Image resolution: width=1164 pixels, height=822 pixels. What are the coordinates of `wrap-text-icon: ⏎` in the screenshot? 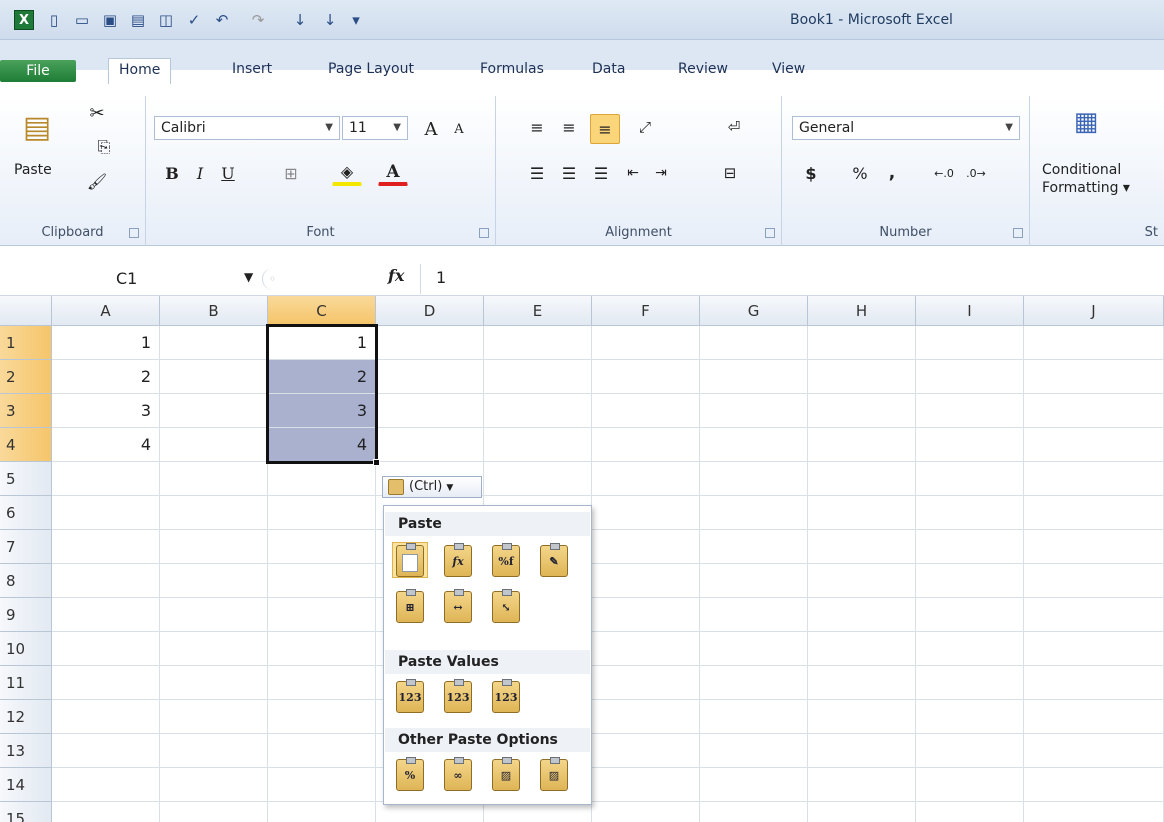 It's located at (734, 127).